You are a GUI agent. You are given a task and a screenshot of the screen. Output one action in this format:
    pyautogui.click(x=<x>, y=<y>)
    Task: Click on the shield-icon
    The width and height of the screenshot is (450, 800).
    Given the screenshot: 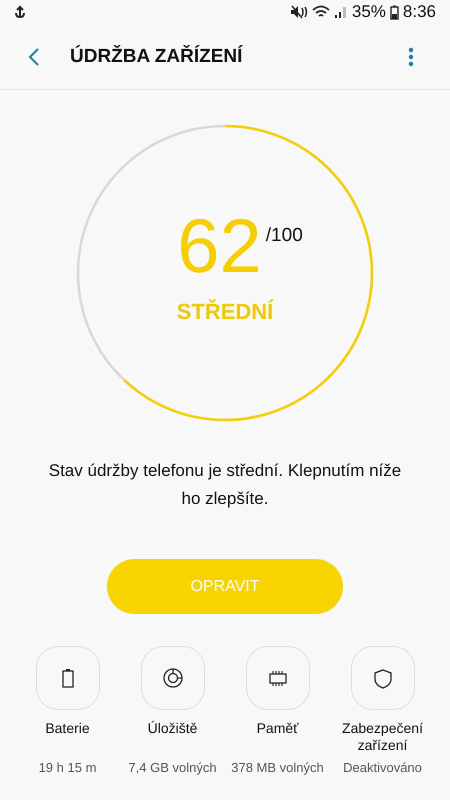 What is the action you would take?
    pyautogui.click(x=383, y=678)
    